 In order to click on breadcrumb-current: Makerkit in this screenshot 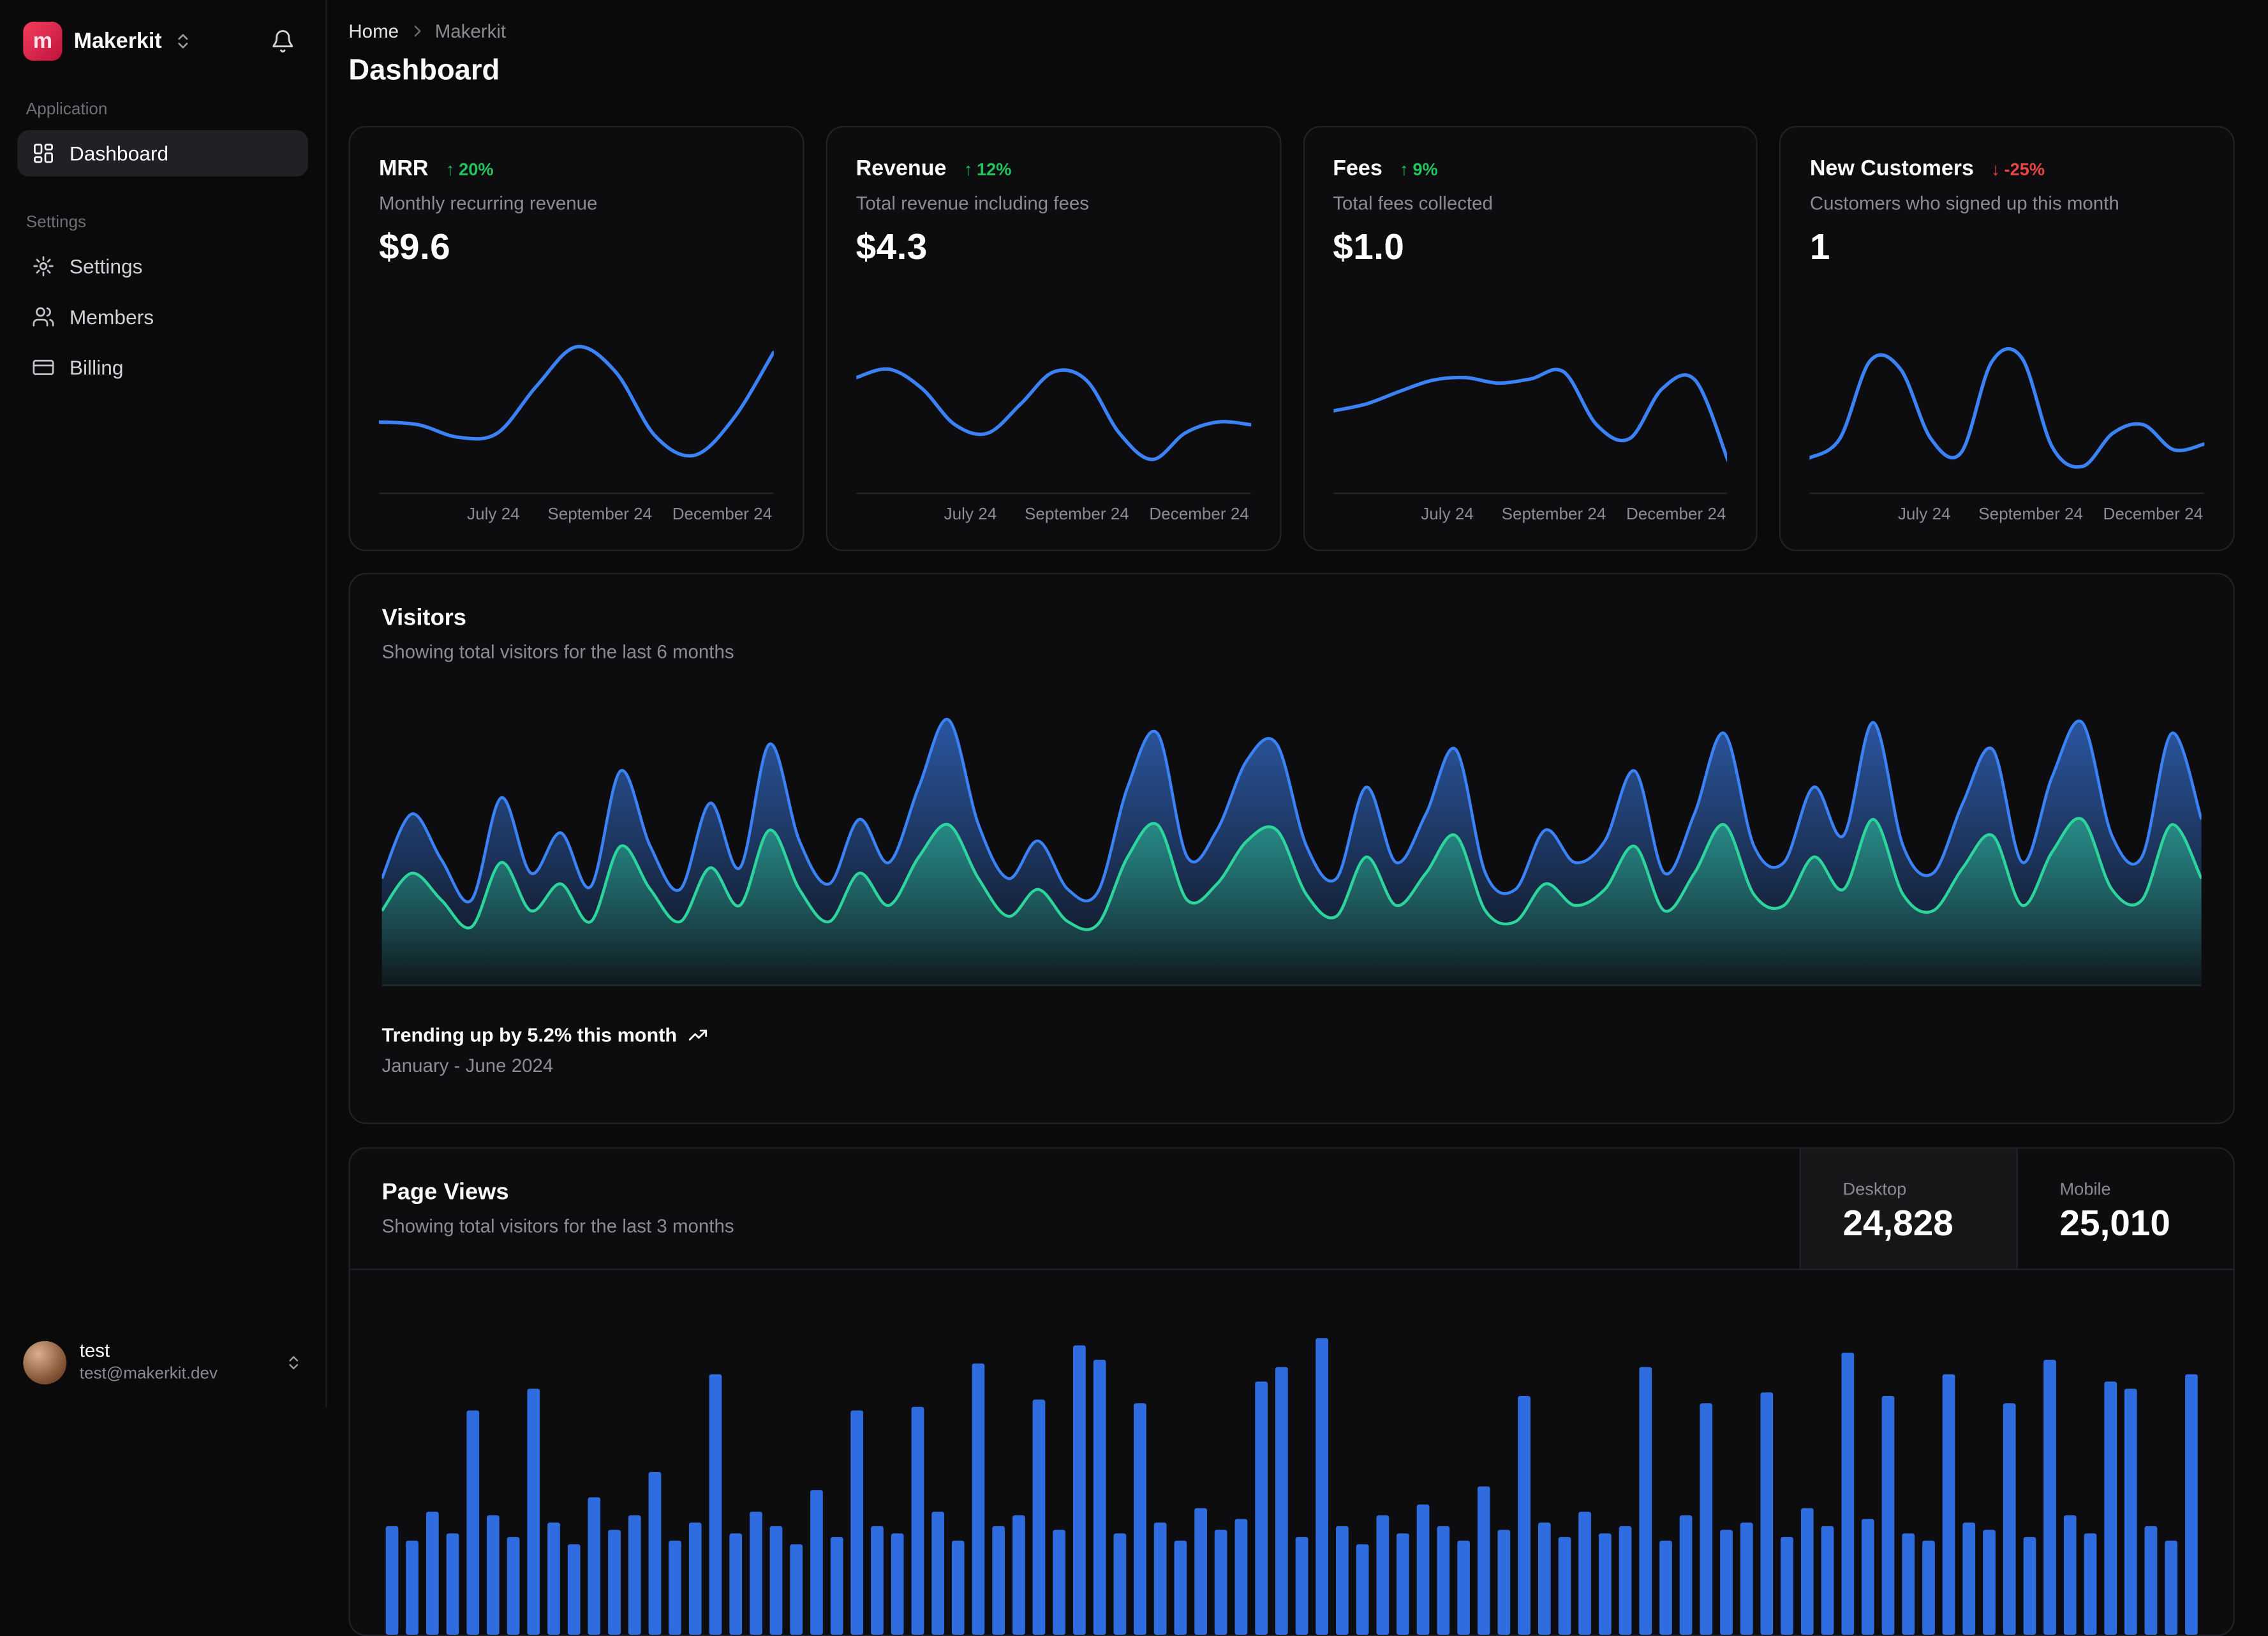, I will do `click(470, 31)`.